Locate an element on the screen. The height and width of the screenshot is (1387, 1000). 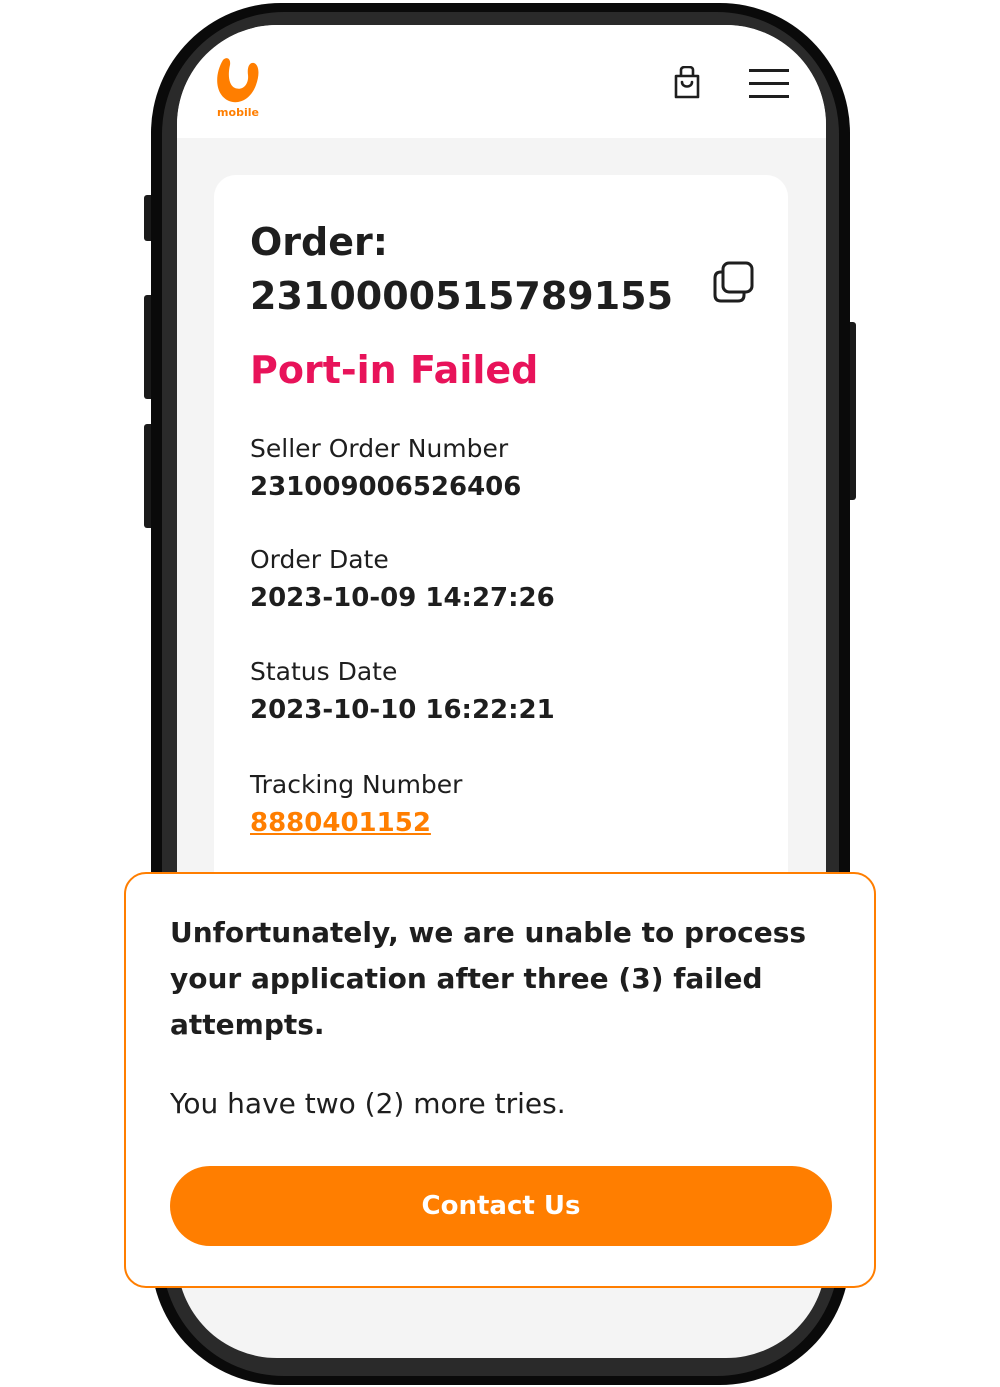
tracking-number-link: 8880401152 is located at coordinates (340, 823).